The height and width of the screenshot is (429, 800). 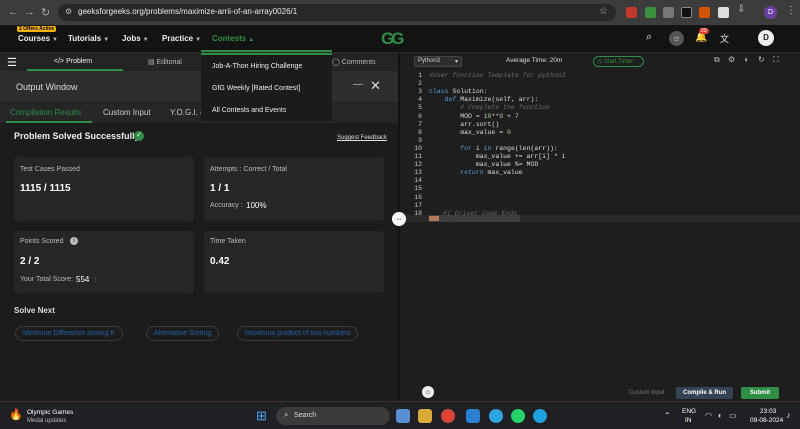 I want to click on time-taken-label: Time Taken, so click(x=228, y=241).